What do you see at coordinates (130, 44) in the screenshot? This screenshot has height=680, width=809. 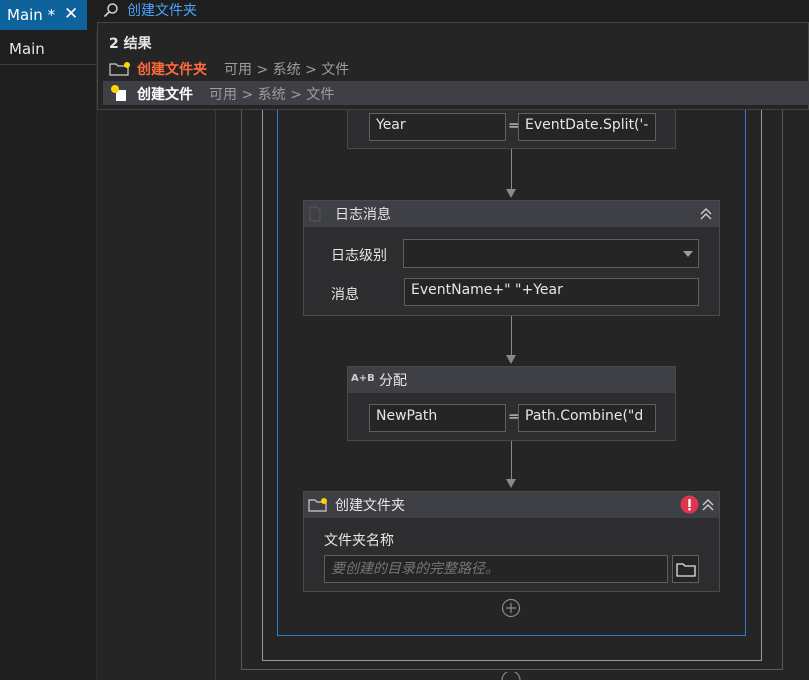 I see `result-count: 2 结果` at bounding box center [130, 44].